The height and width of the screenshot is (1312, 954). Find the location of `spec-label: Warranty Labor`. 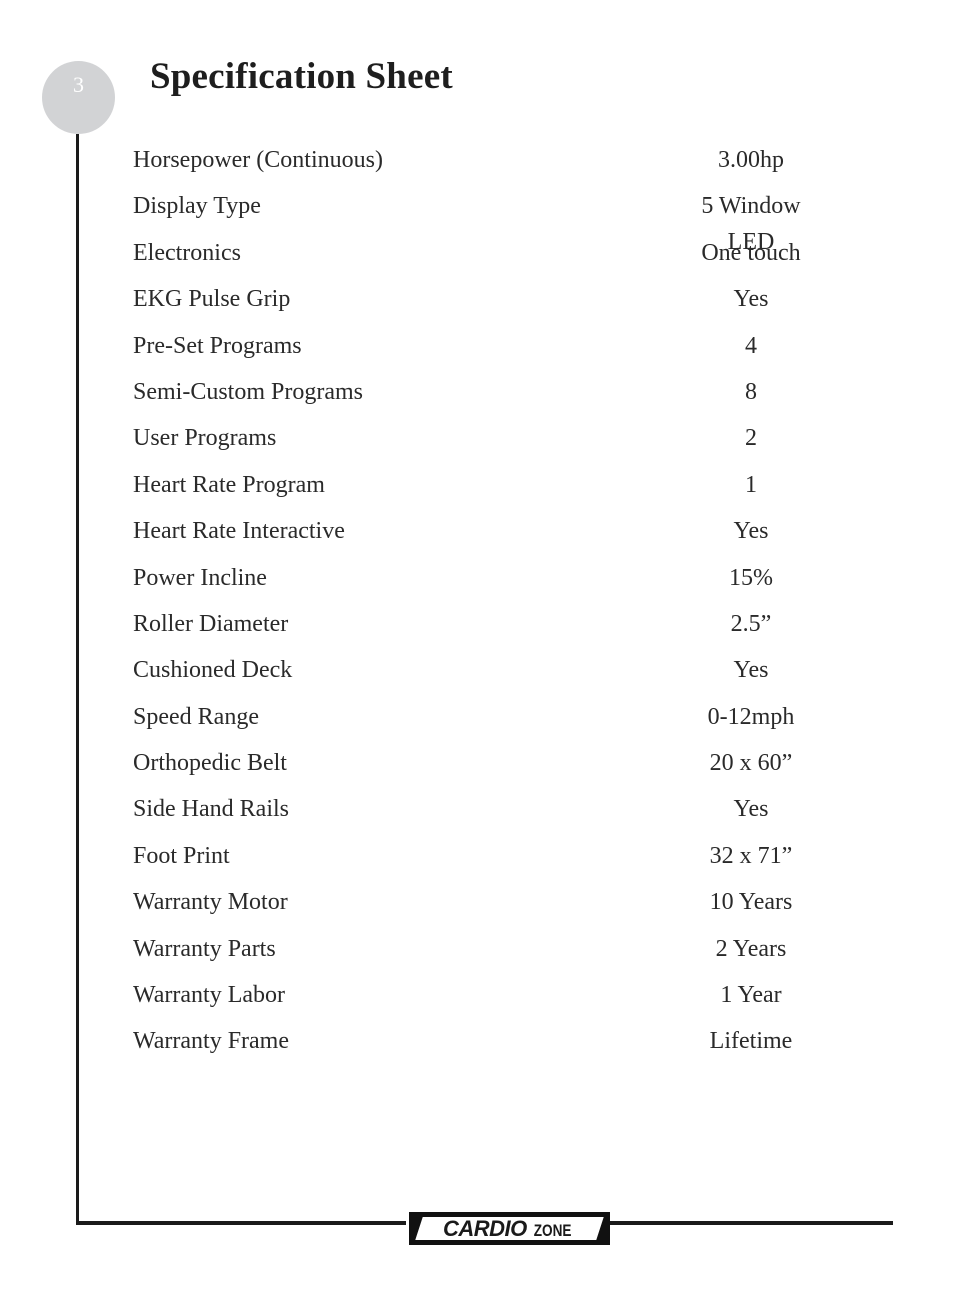

spec-label: Warranty Labor is located at coordinates (209, 995).